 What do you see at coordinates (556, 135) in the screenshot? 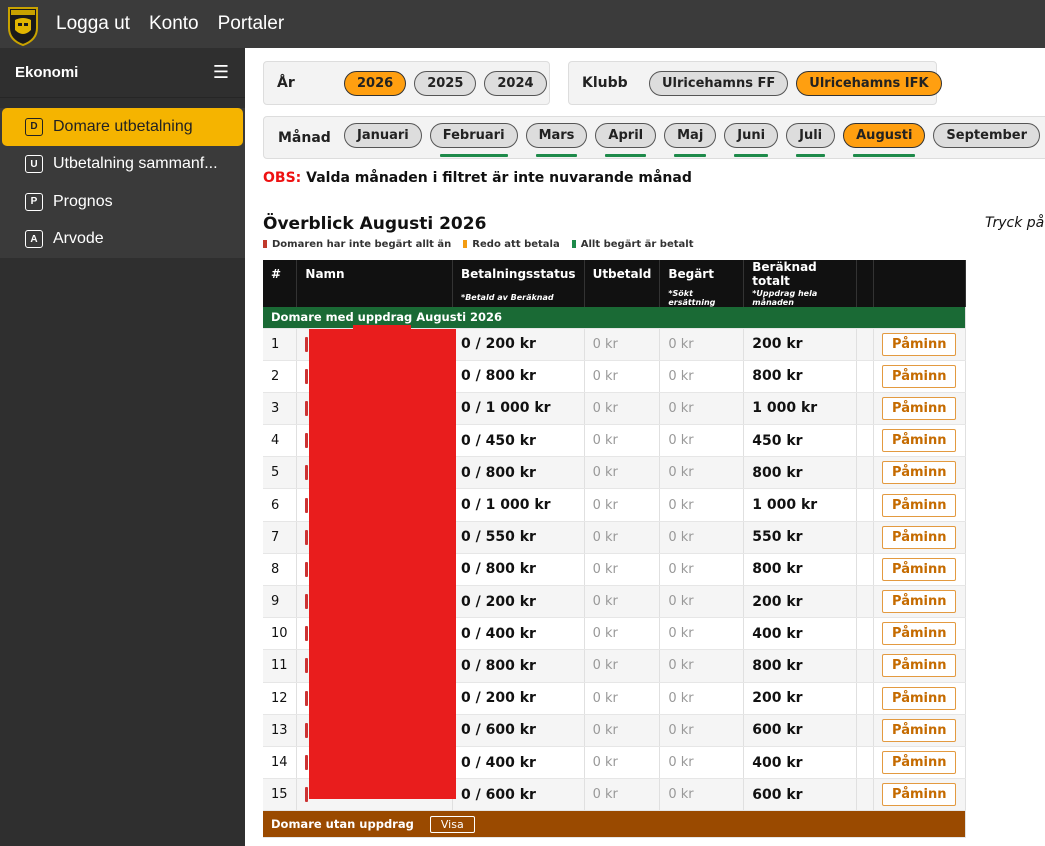
I see `month-pill: Mars` at bounding box center [556, 135].